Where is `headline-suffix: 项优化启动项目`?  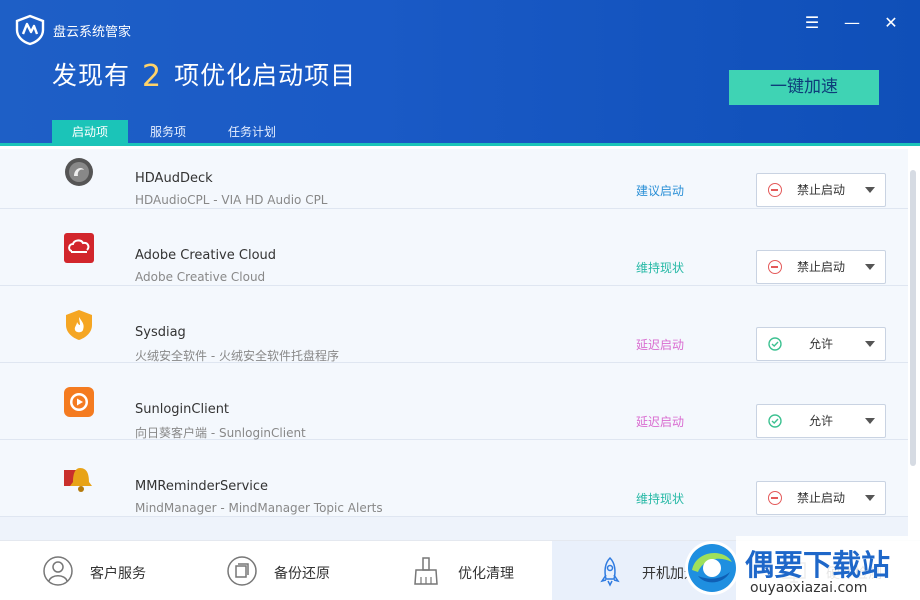 headline-suffix: 项优化启动项目 is located at coordinates (265, 75).